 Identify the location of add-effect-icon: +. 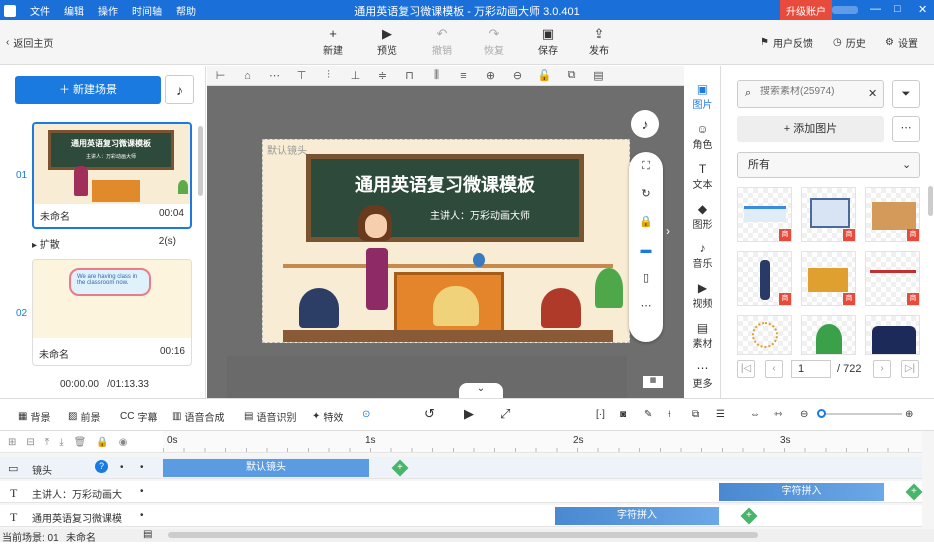
(914, 492).